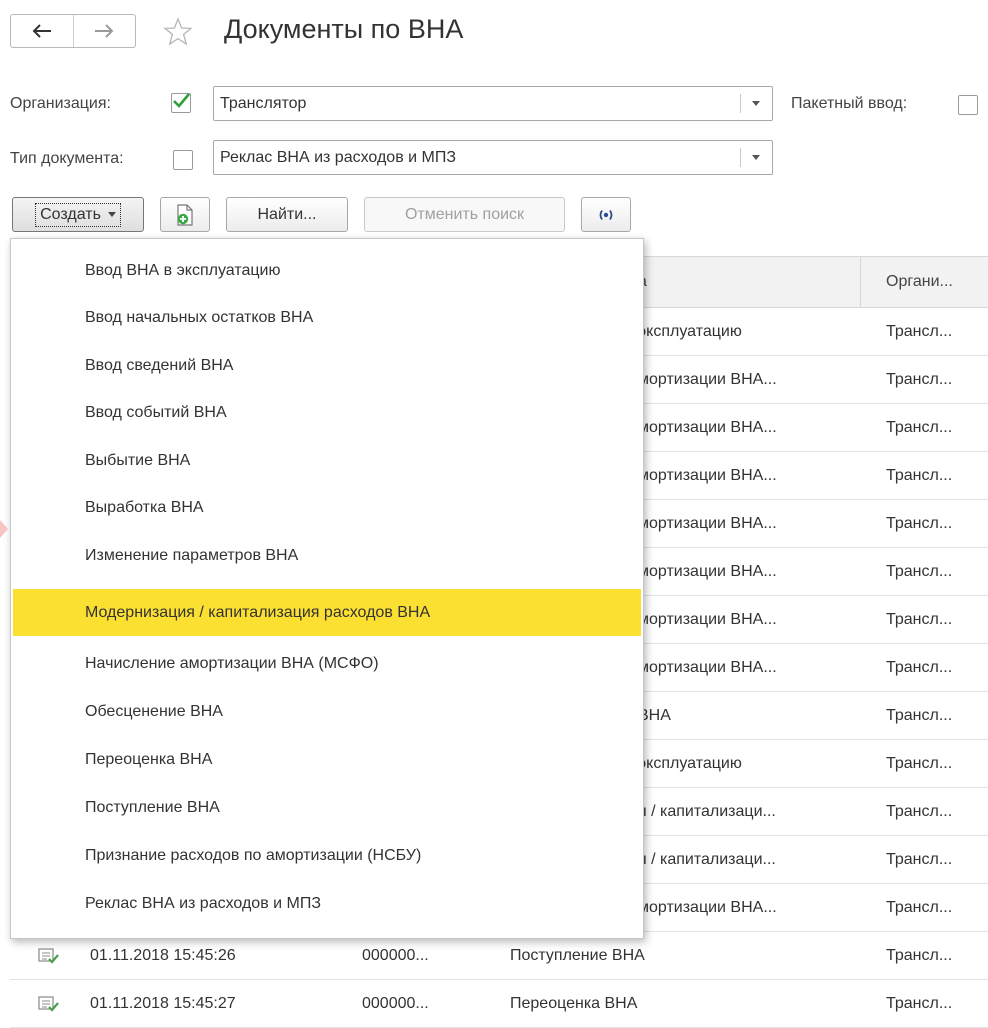  I want to click on back-button, so click(42, 31).